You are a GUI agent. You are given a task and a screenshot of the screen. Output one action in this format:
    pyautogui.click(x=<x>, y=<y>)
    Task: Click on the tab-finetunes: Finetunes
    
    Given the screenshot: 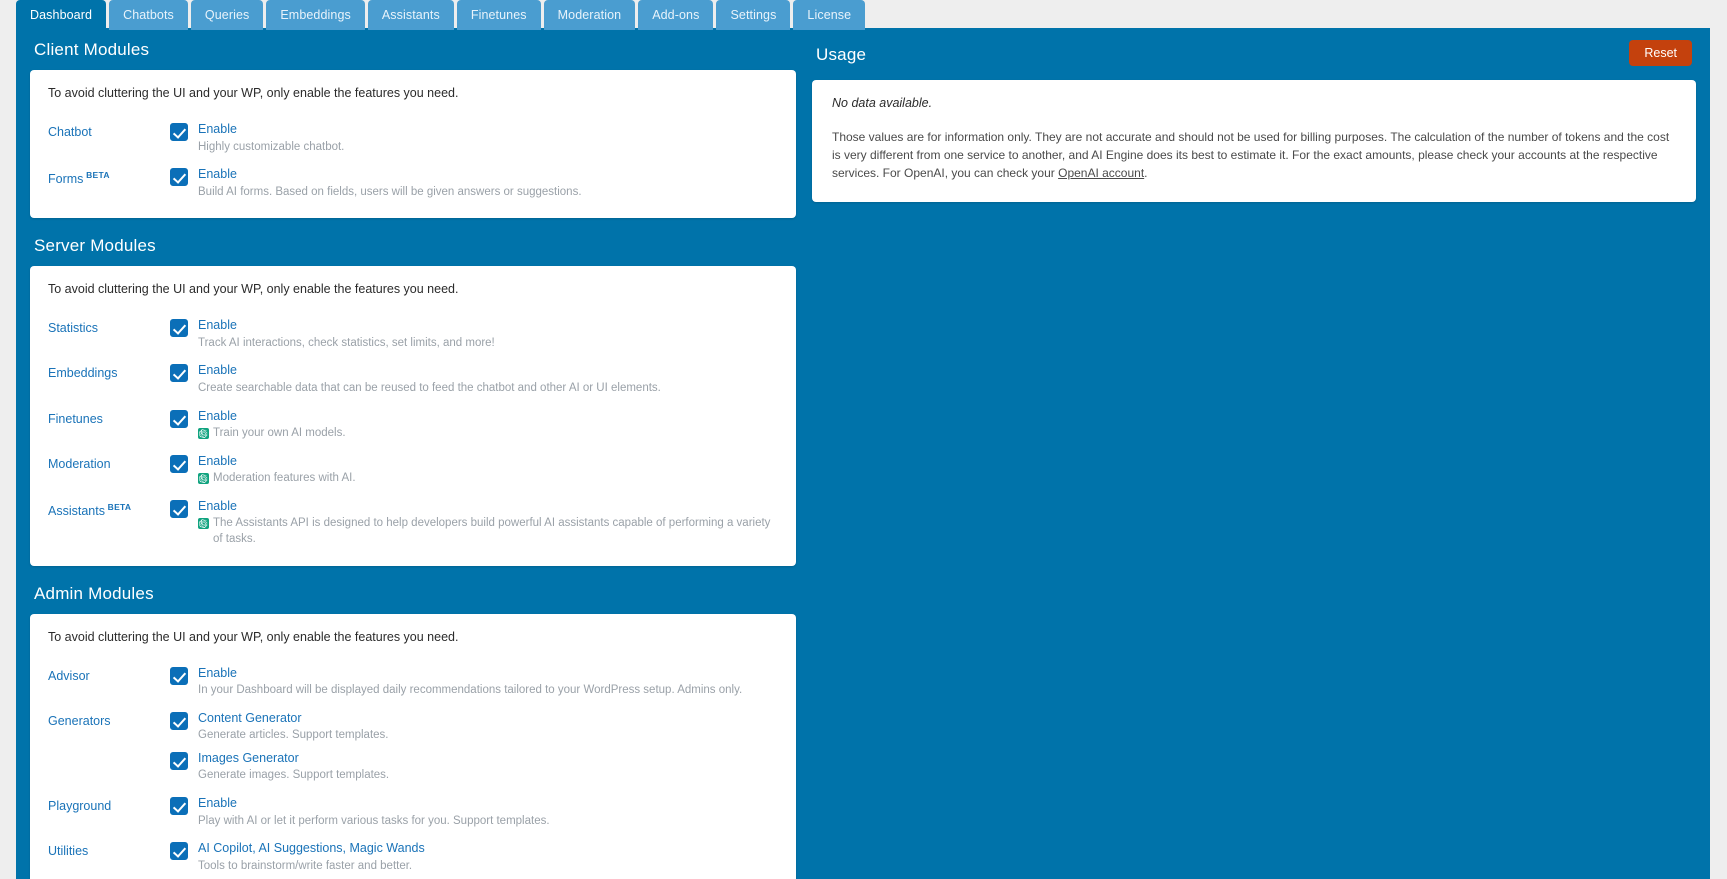 What is the action you would take?
    pyautogui.click(x=498, y=15)
    